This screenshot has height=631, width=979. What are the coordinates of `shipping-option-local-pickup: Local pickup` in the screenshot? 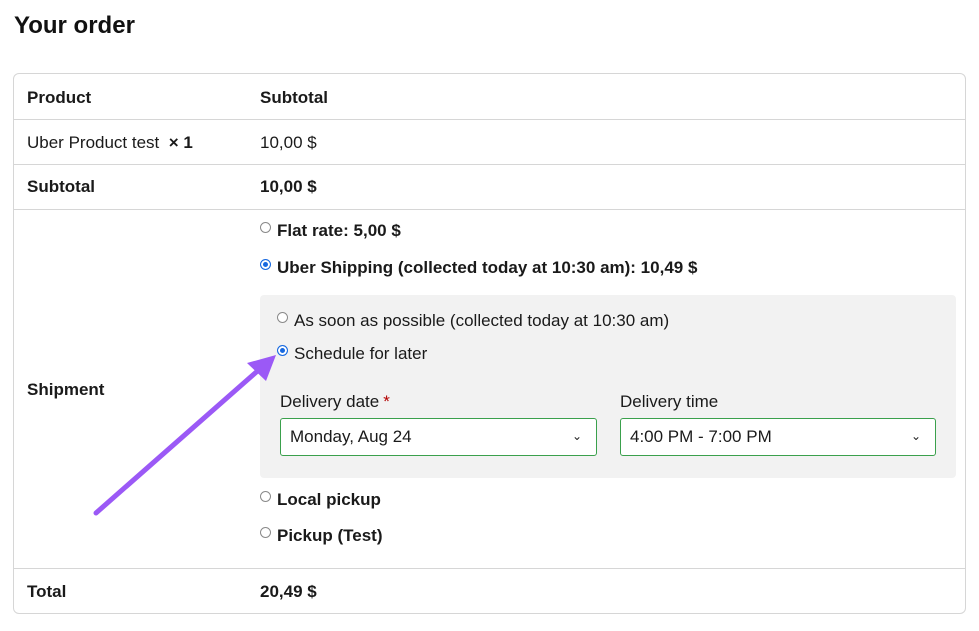 It's located at (320, 500).